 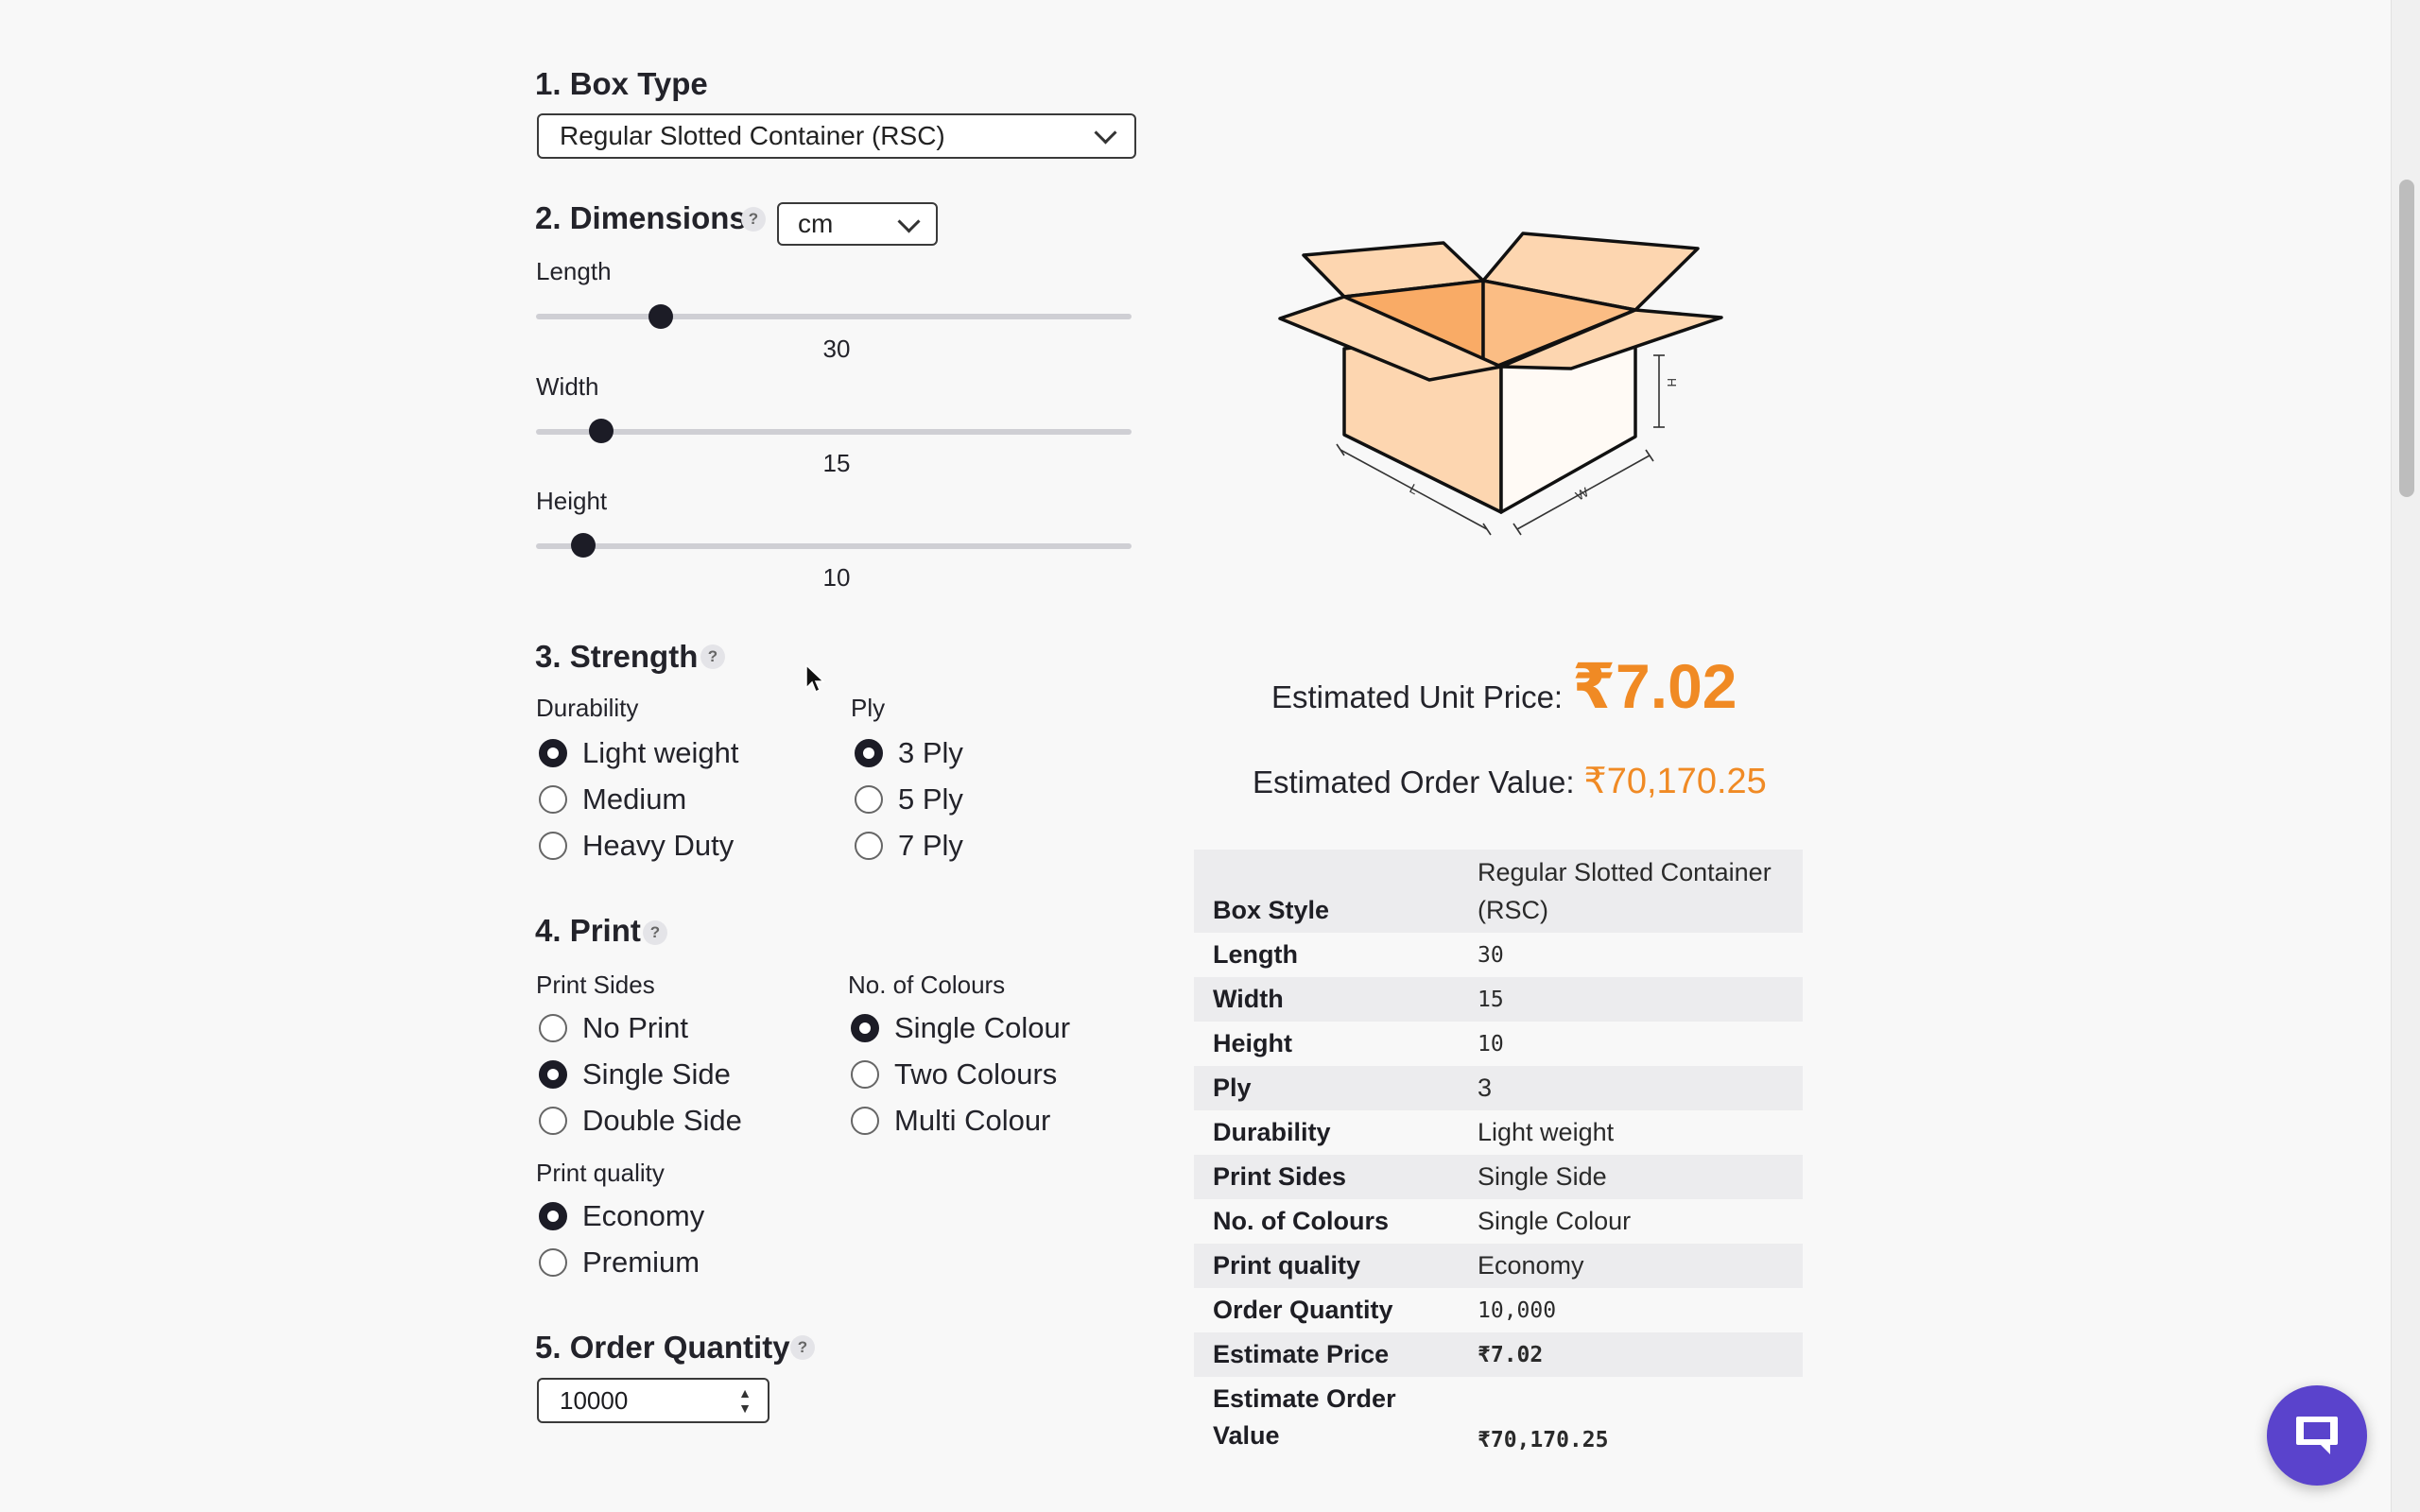 I want to click on print-quality-option-premium: Premium, so click(x=621, y=1262).